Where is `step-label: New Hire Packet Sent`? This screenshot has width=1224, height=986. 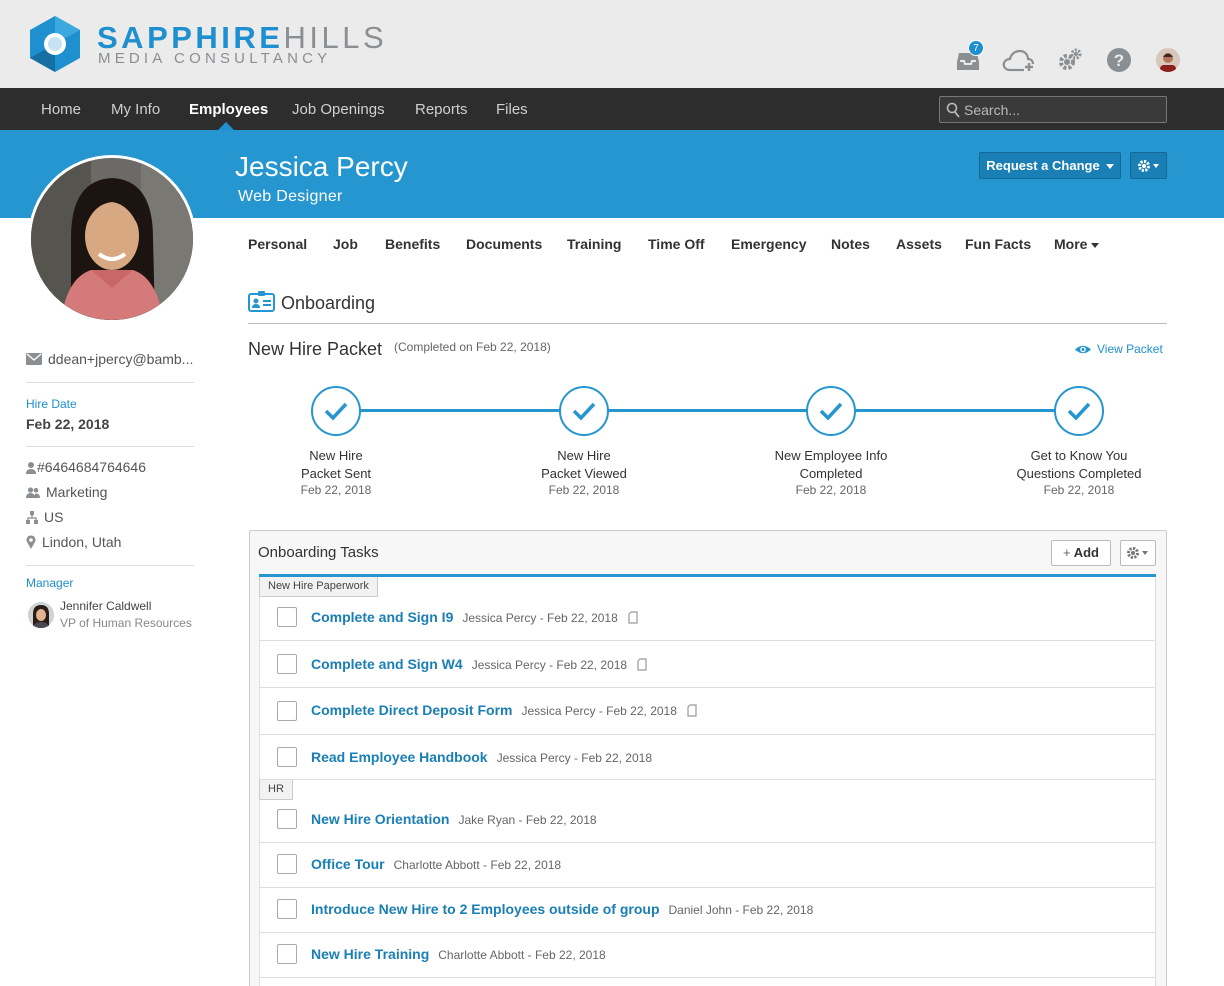 step-label: New Hire Packet Sent is located at coordinates (336, 464).